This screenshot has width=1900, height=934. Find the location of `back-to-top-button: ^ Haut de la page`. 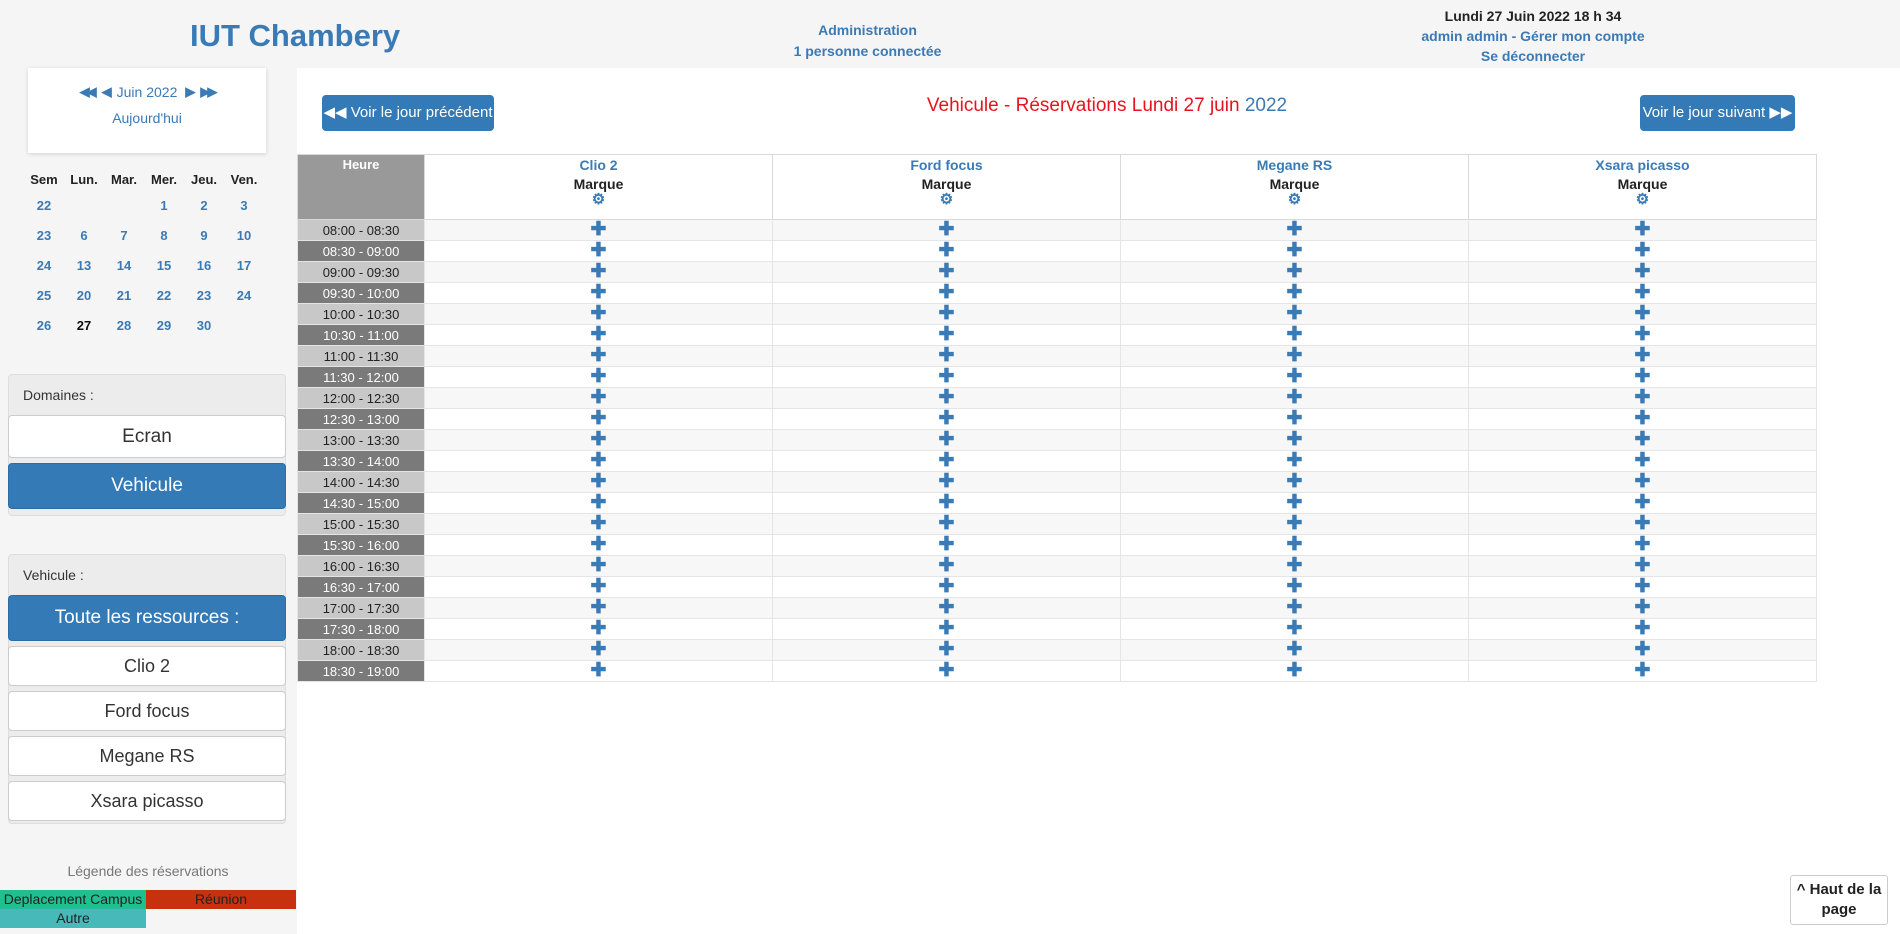

back-to-top-button: ^ Haut de la page is located at coordinates (1839, 900).